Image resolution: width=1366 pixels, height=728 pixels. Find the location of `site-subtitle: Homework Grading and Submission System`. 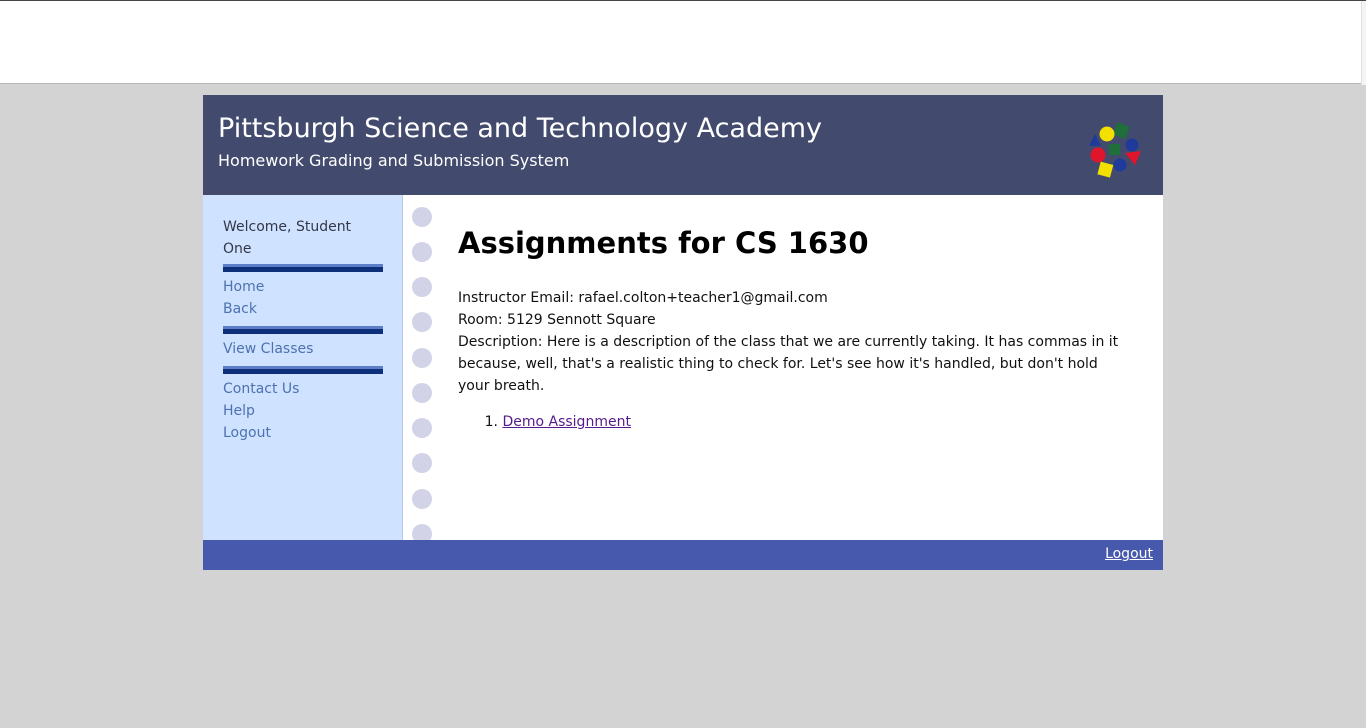

site-subtitle: Homework Grading and Submission System is located at coordinates (394, 160).